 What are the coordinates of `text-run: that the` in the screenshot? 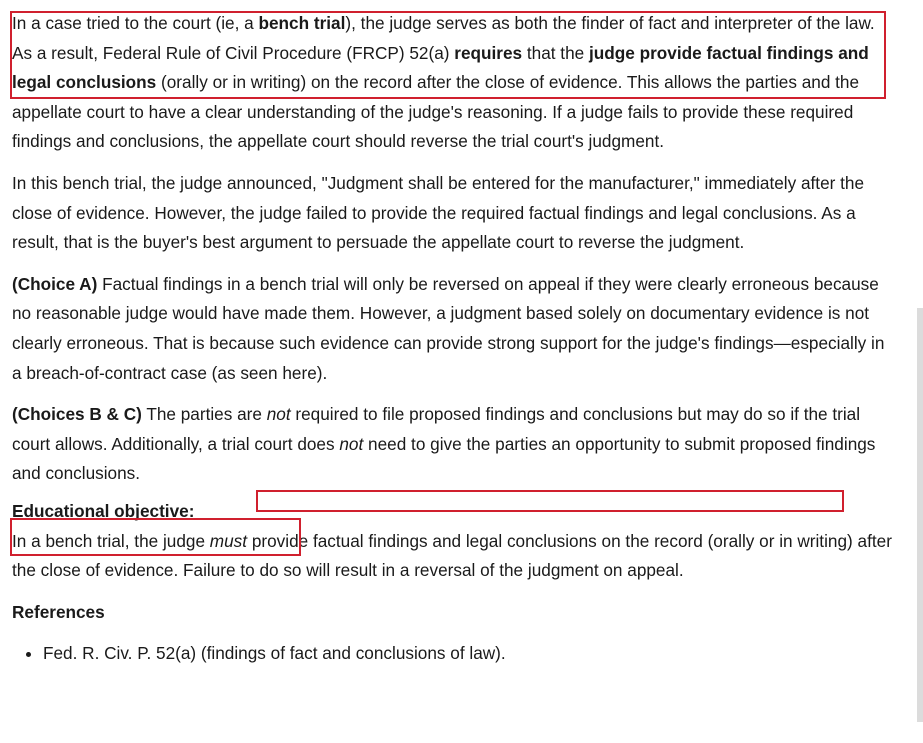 It's located at (555, 52).